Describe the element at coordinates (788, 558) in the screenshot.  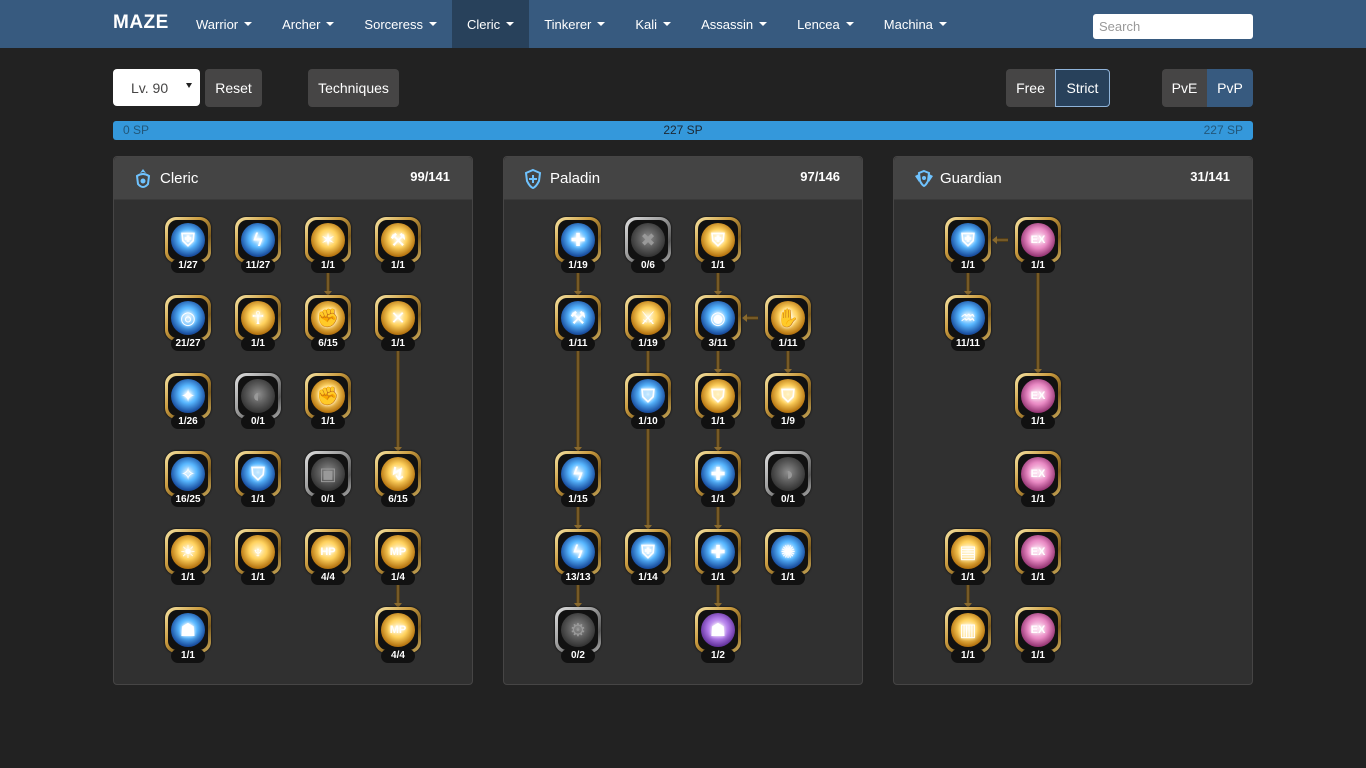
I see `skill-node: ✺ 1/1` at that location.